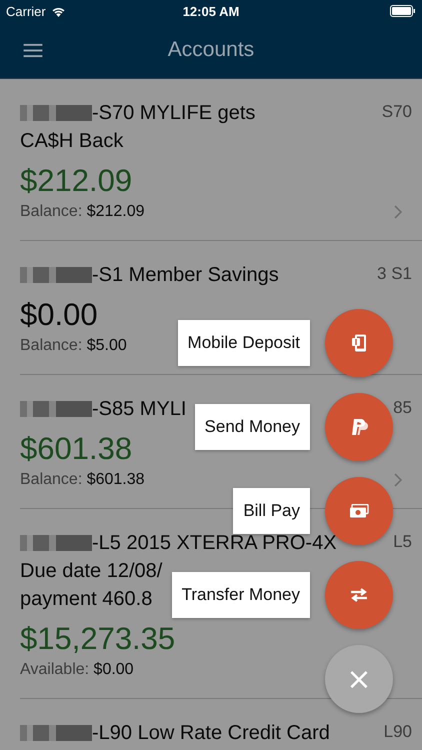 The height and width of the screenshot is (750, 422). What do you see at coordinates (241, 595) in the screenshot?
I see `action-label: Transfer Money` at bounding box center [241, 595].